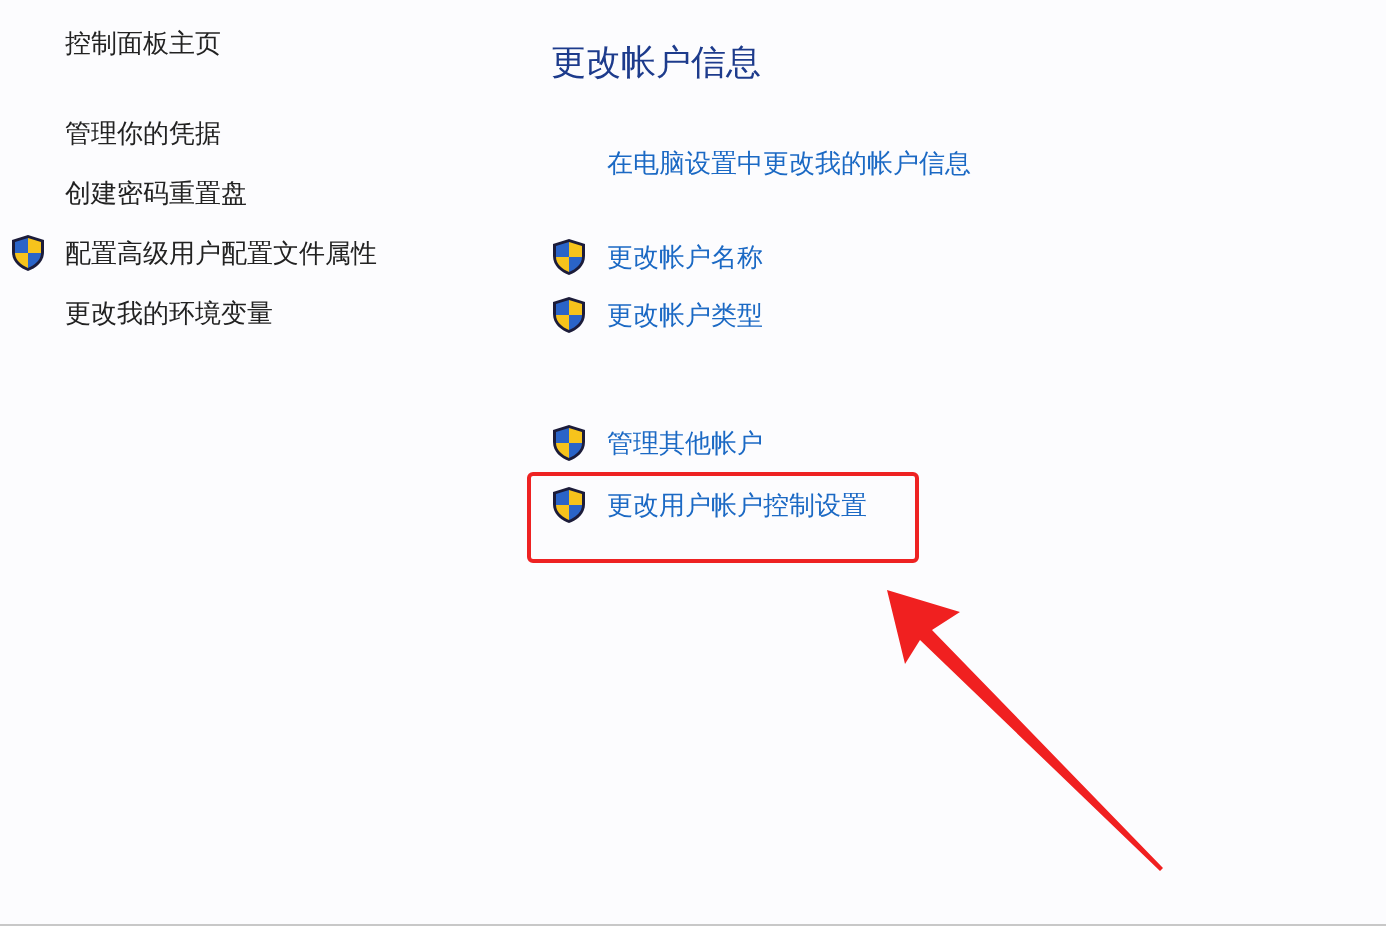 The image size is (1386, 926). Describe the element at coordinates (143, 133) in the screenshot. I see `sidebar-link: 管理你的凭据` at that location.